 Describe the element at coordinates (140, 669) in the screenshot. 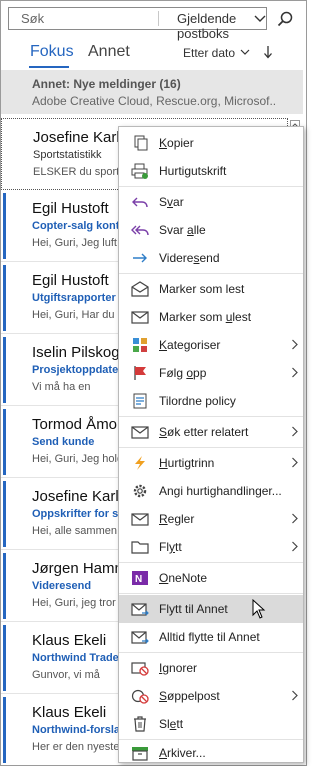

I see `ignore-icon` at that location.